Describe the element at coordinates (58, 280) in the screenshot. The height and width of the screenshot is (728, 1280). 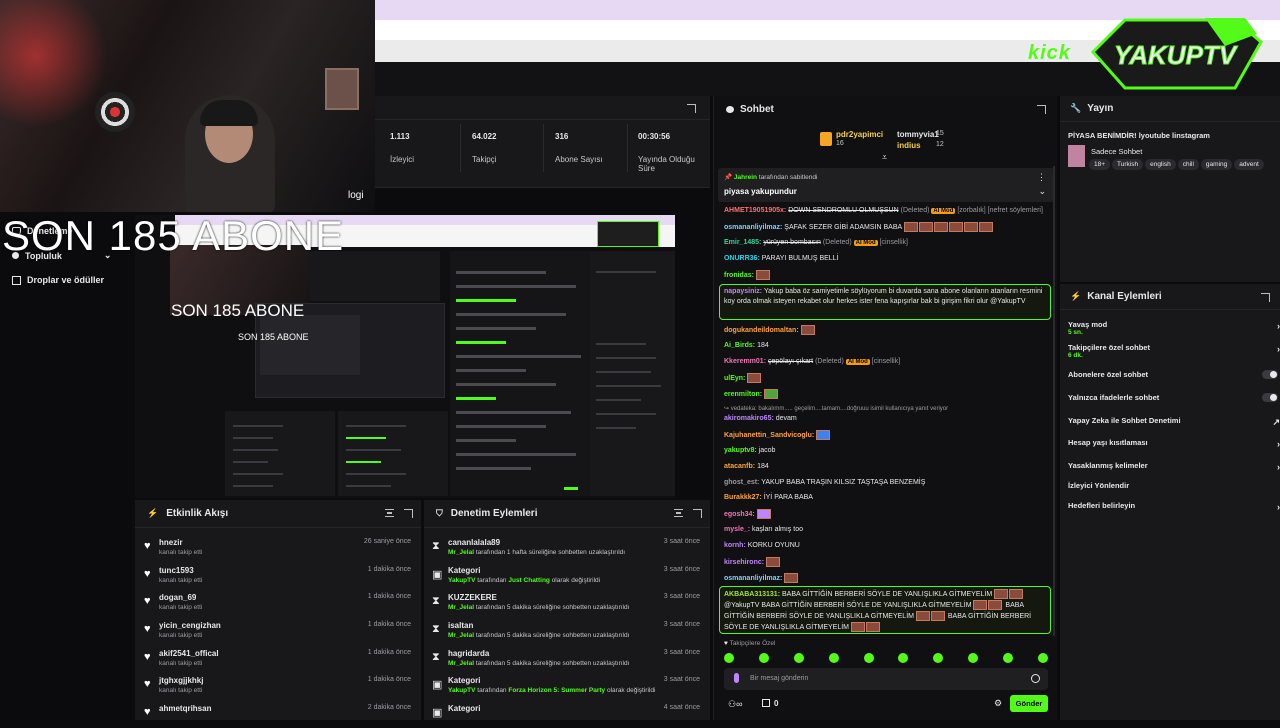
I see `sidebar-item-droplar: Droplar ve ödüller` at that location.